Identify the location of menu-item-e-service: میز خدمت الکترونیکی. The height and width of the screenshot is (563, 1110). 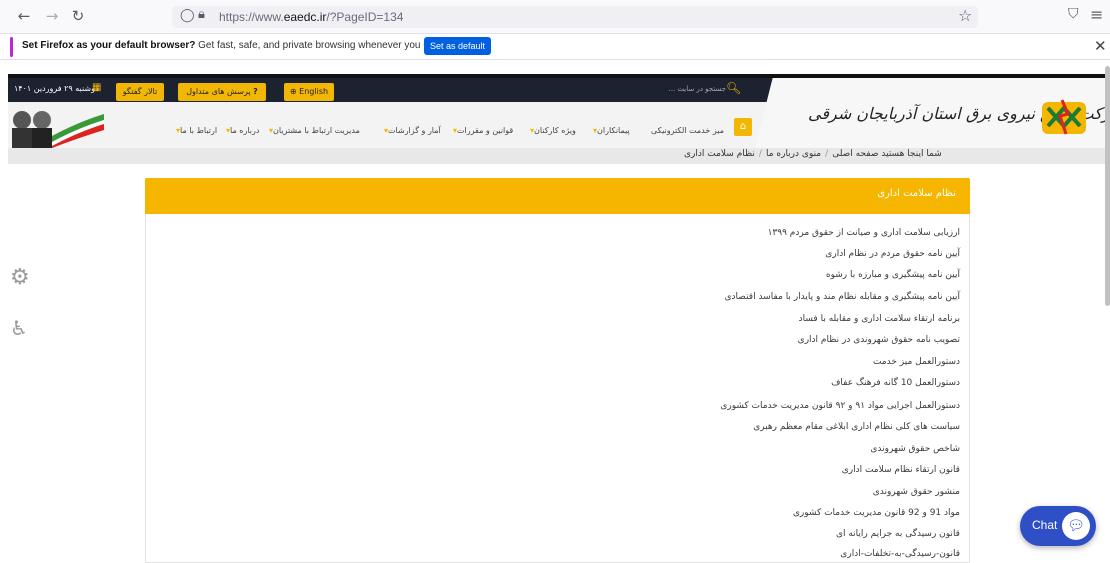
(687, 130).